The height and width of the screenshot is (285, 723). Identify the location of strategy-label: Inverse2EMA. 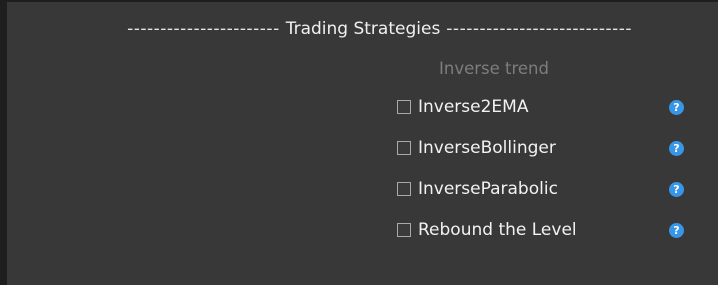
(473, 107).